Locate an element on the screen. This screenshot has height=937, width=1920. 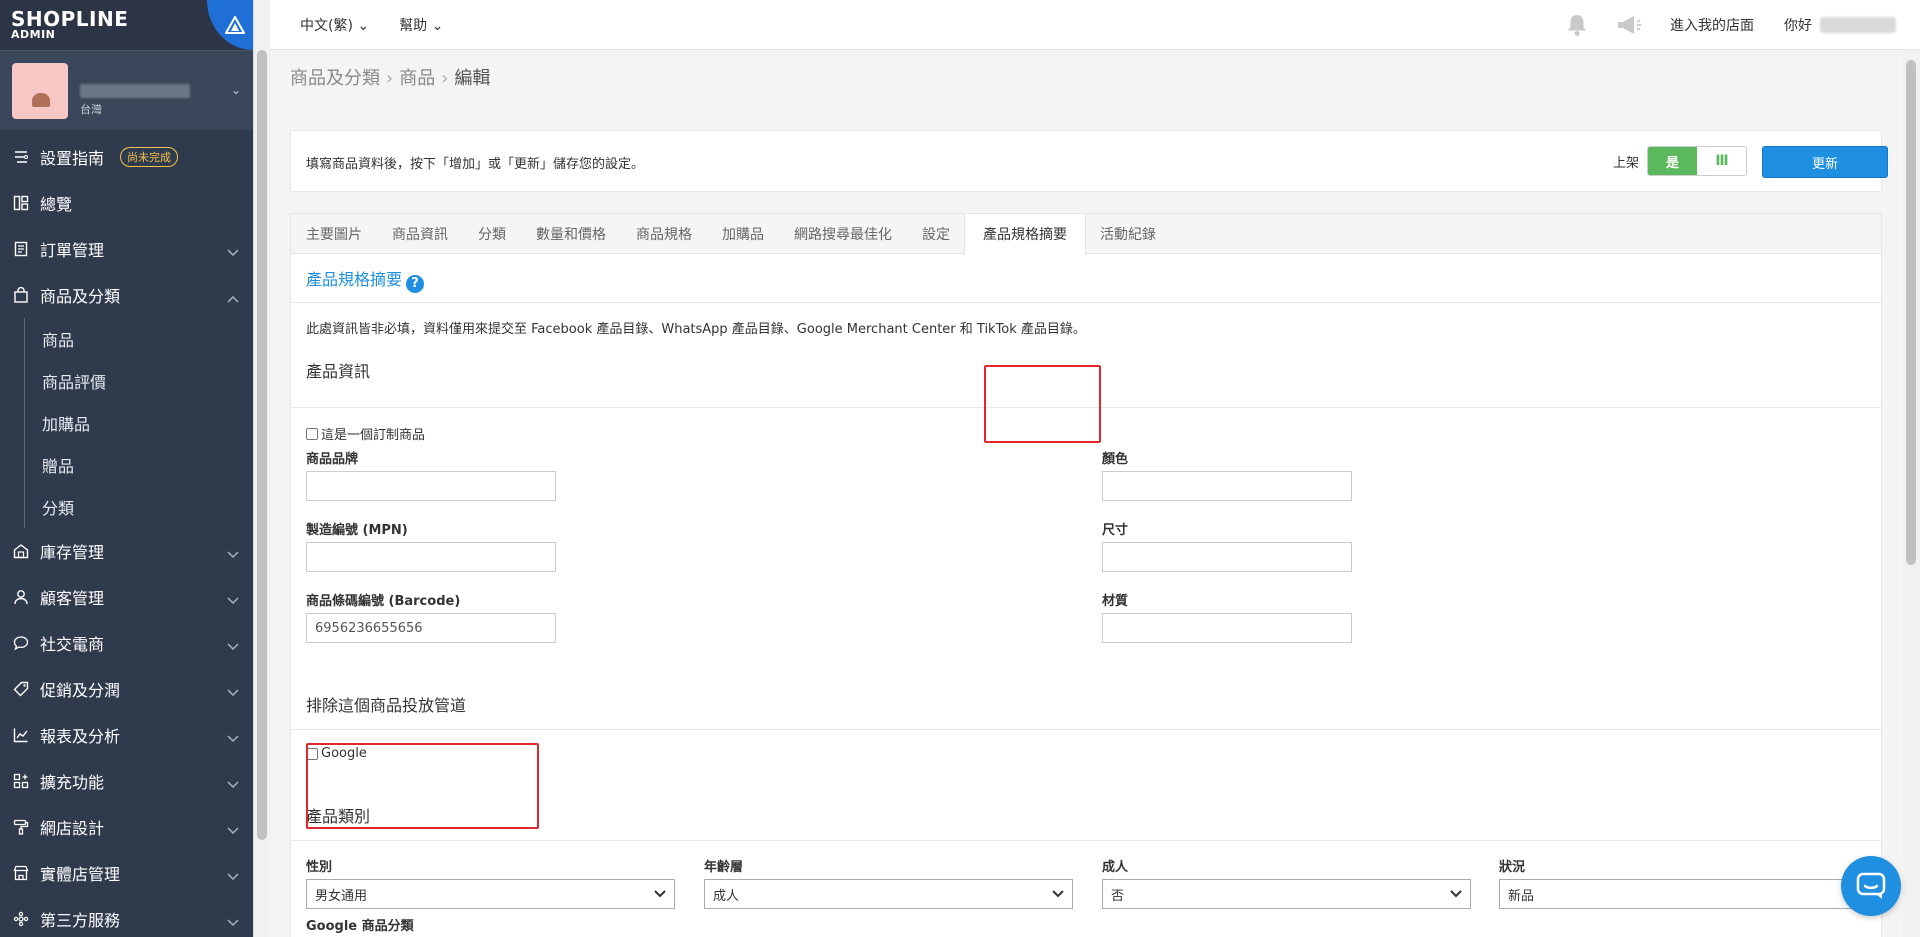
size-input is located at coordinates (1227, 557).